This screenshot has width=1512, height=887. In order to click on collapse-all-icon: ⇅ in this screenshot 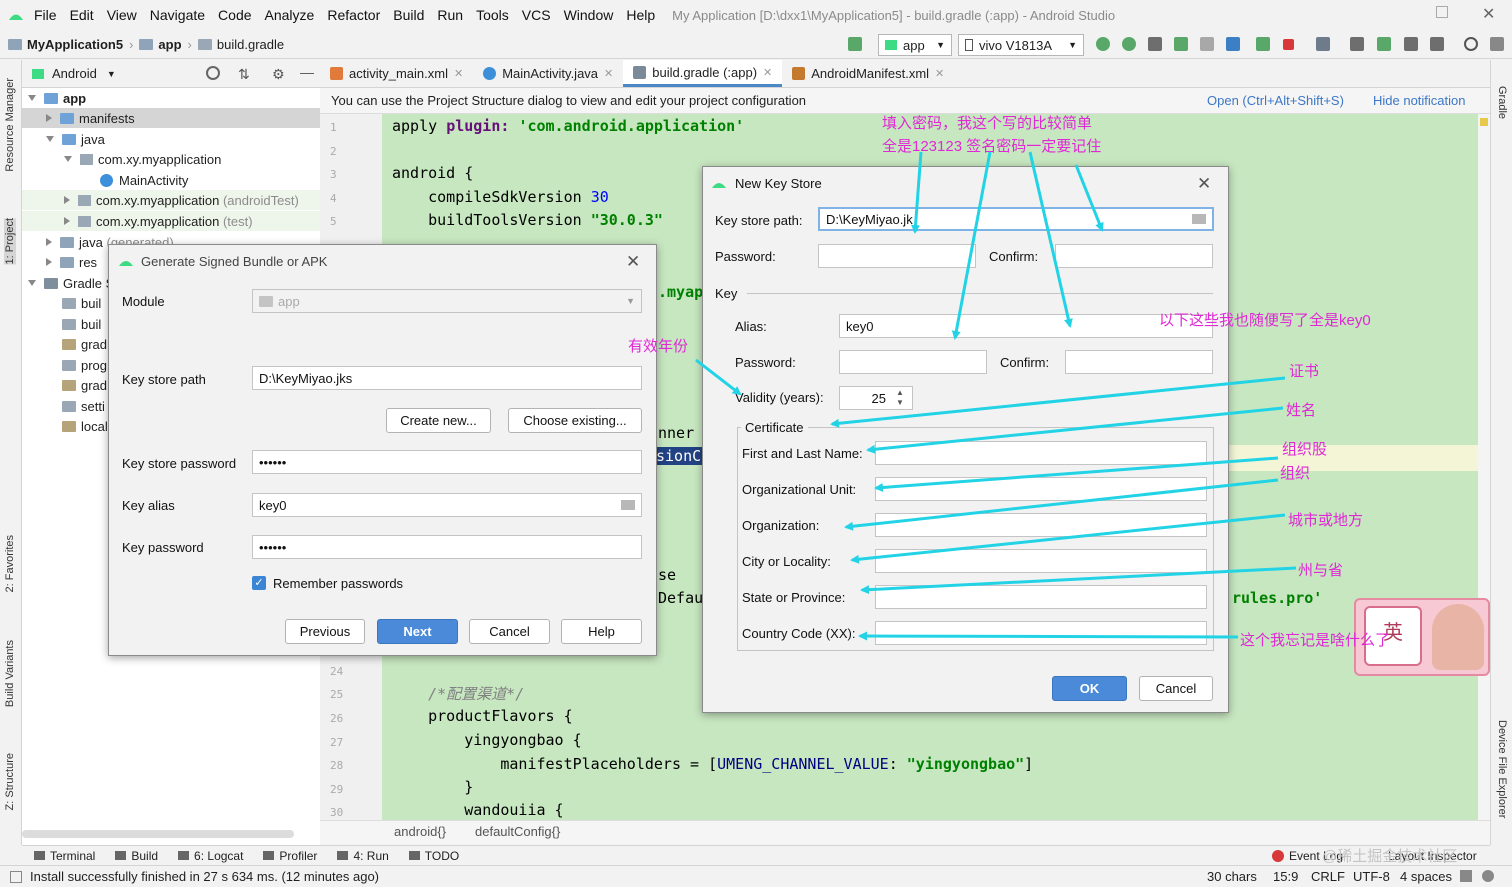, I will do `click(244, 74)`.